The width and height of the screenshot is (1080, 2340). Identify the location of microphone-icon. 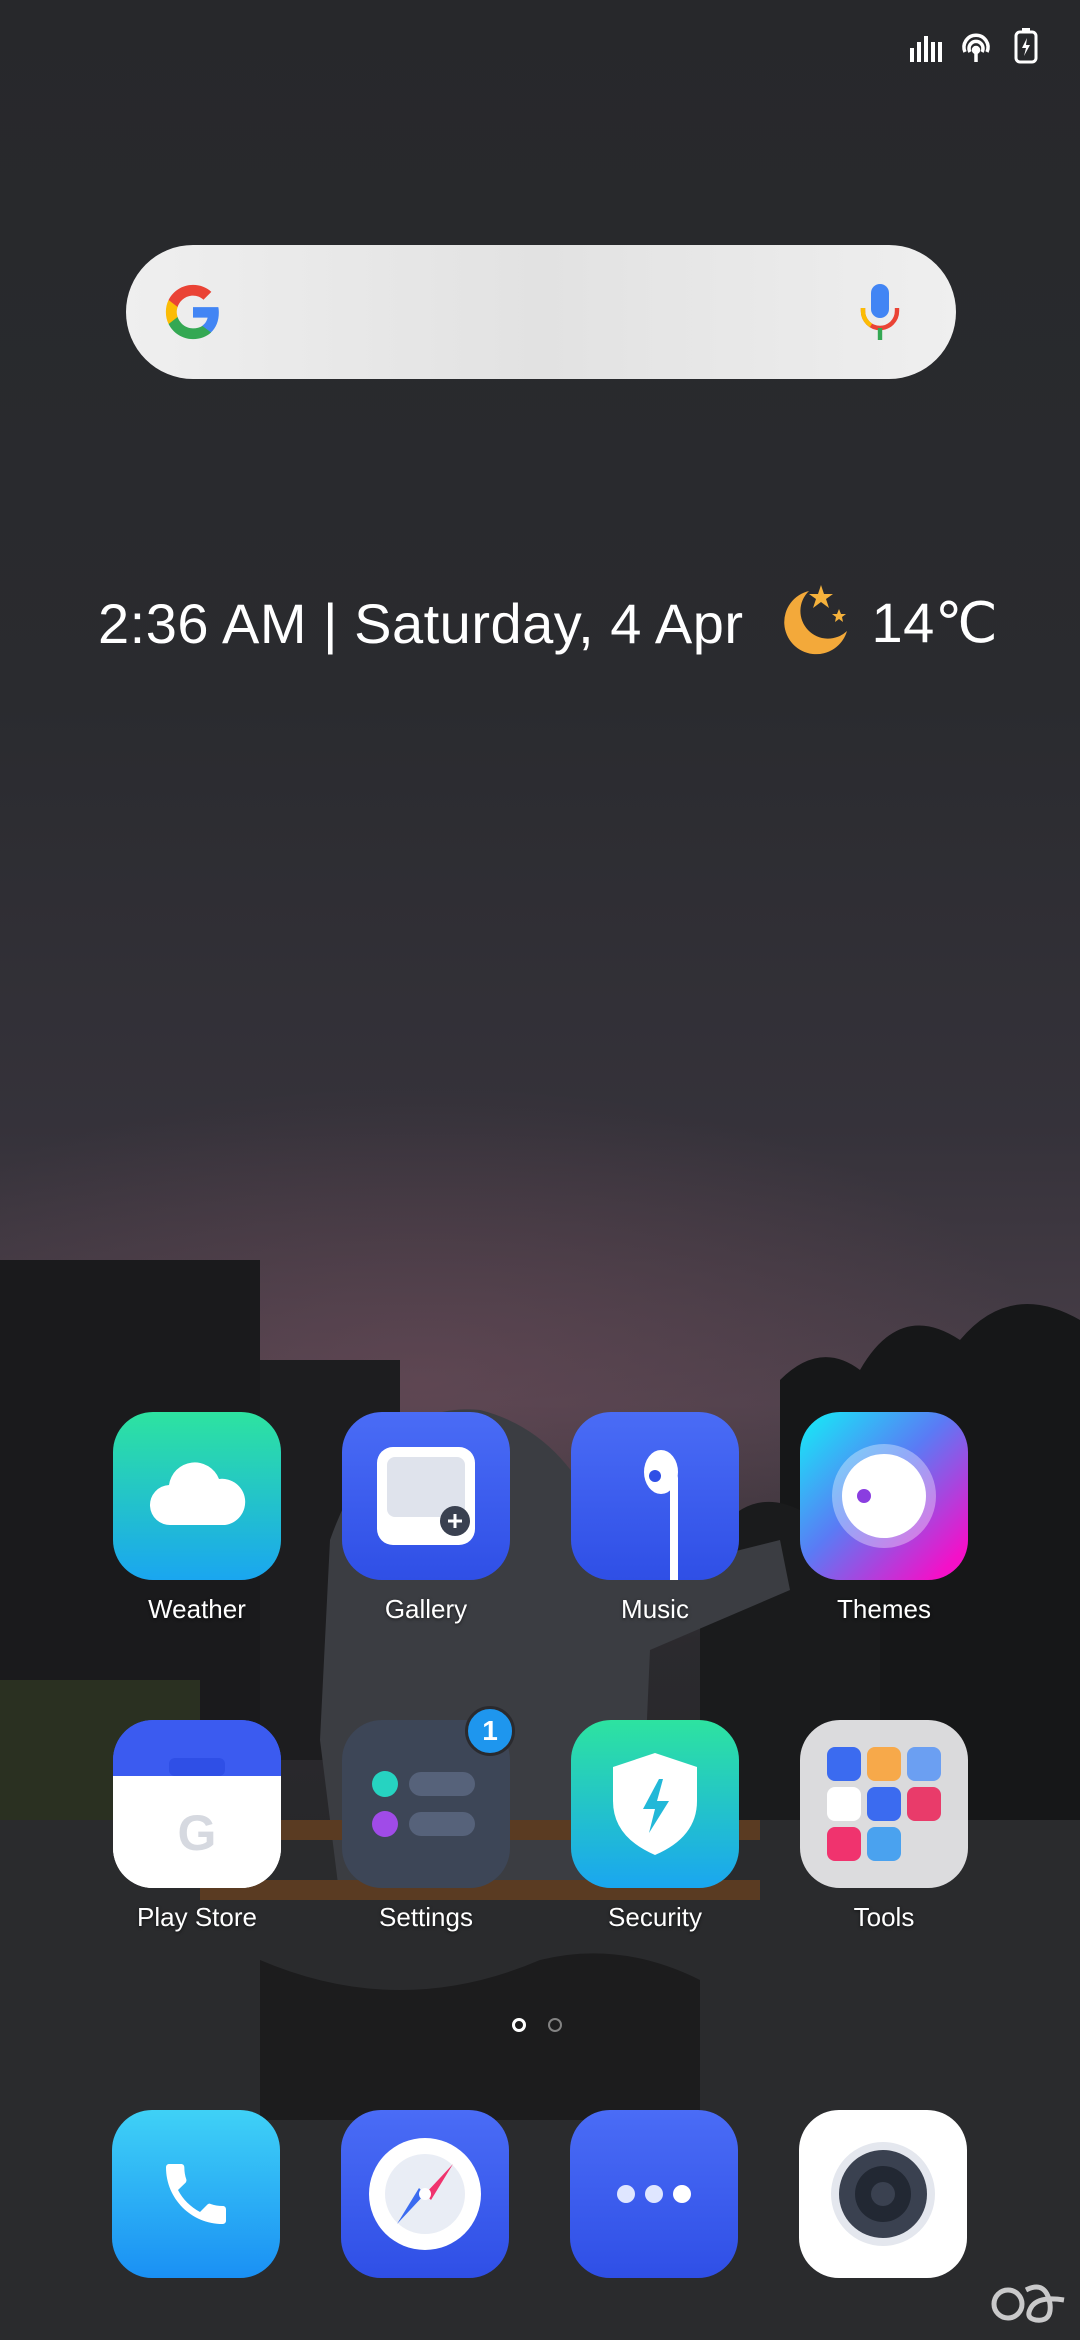
(880, 312).